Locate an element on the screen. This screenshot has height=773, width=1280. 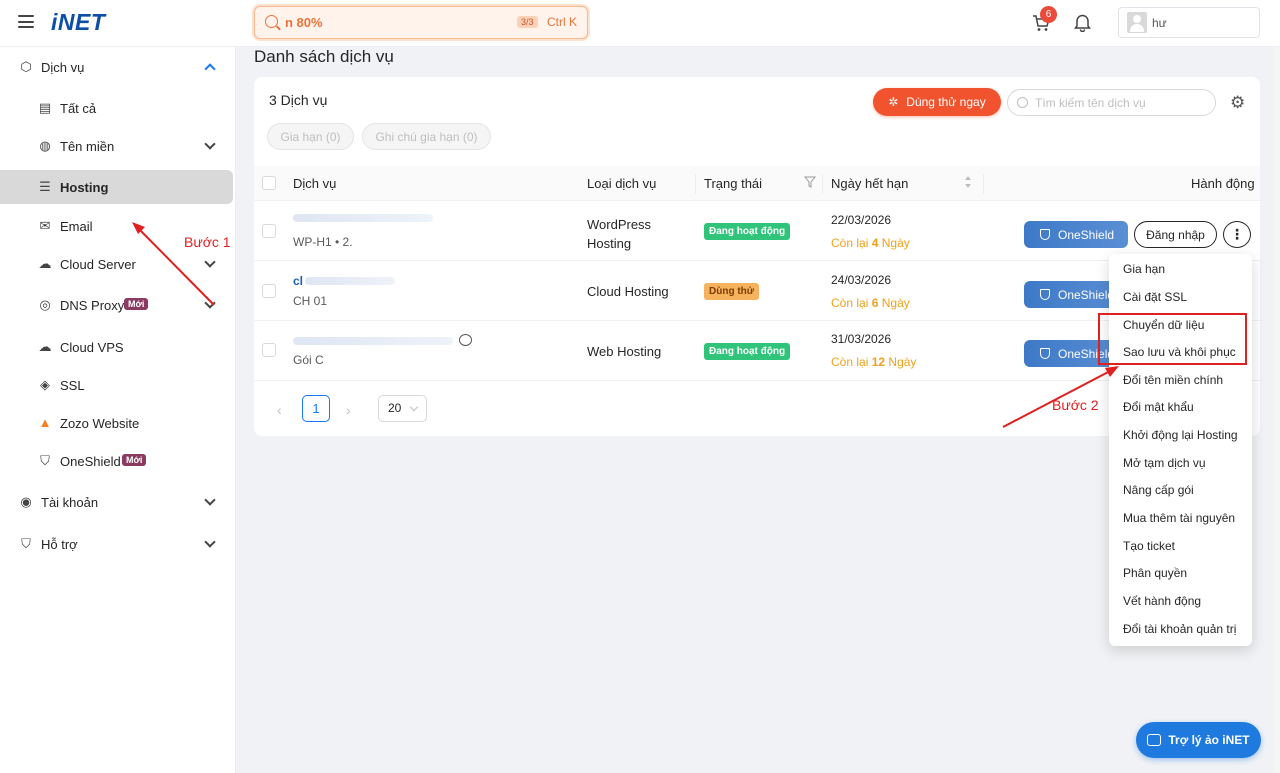
sidebar-item-label: Email is located at coordinates (76, 226).